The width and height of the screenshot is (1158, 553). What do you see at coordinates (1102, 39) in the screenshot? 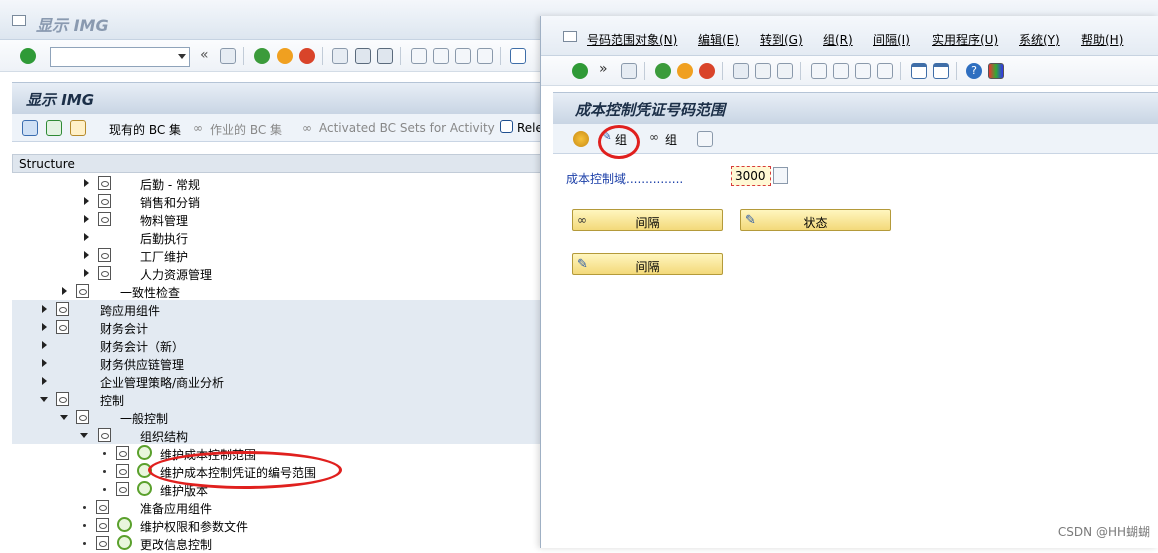
I see `menu-help: 帮助(H)` at bounding box center [1102, 39].